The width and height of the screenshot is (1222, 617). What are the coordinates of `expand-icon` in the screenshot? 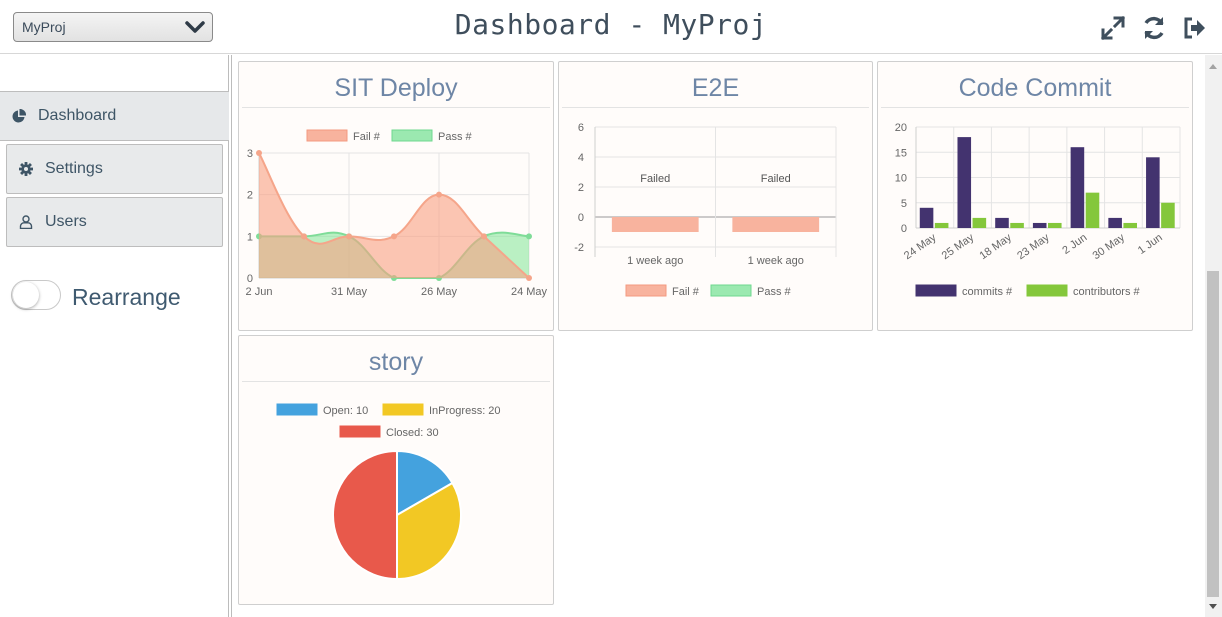 It's located at (1113, 28).